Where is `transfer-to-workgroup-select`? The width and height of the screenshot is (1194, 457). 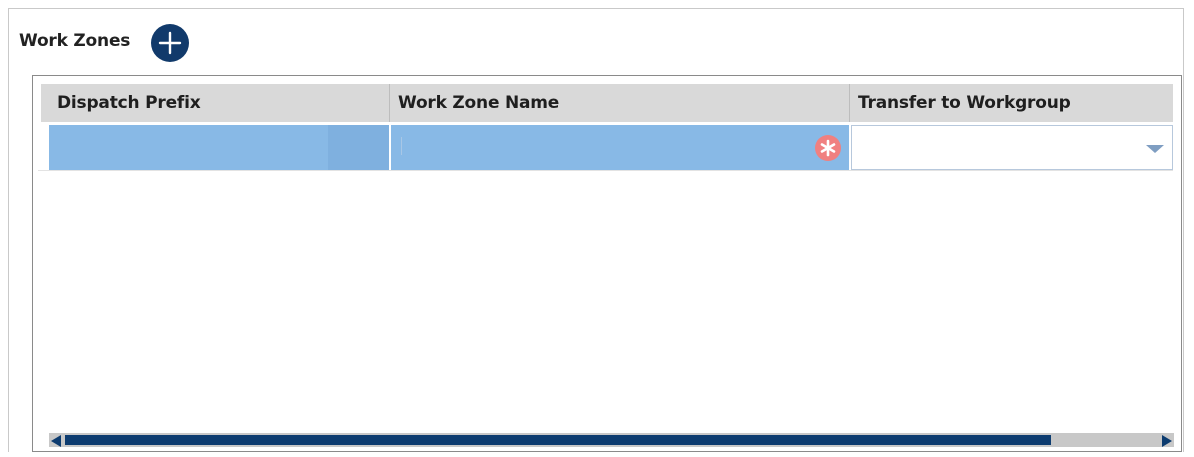 transfer-to-workgroup-select is located at coordinates (1012, 147).